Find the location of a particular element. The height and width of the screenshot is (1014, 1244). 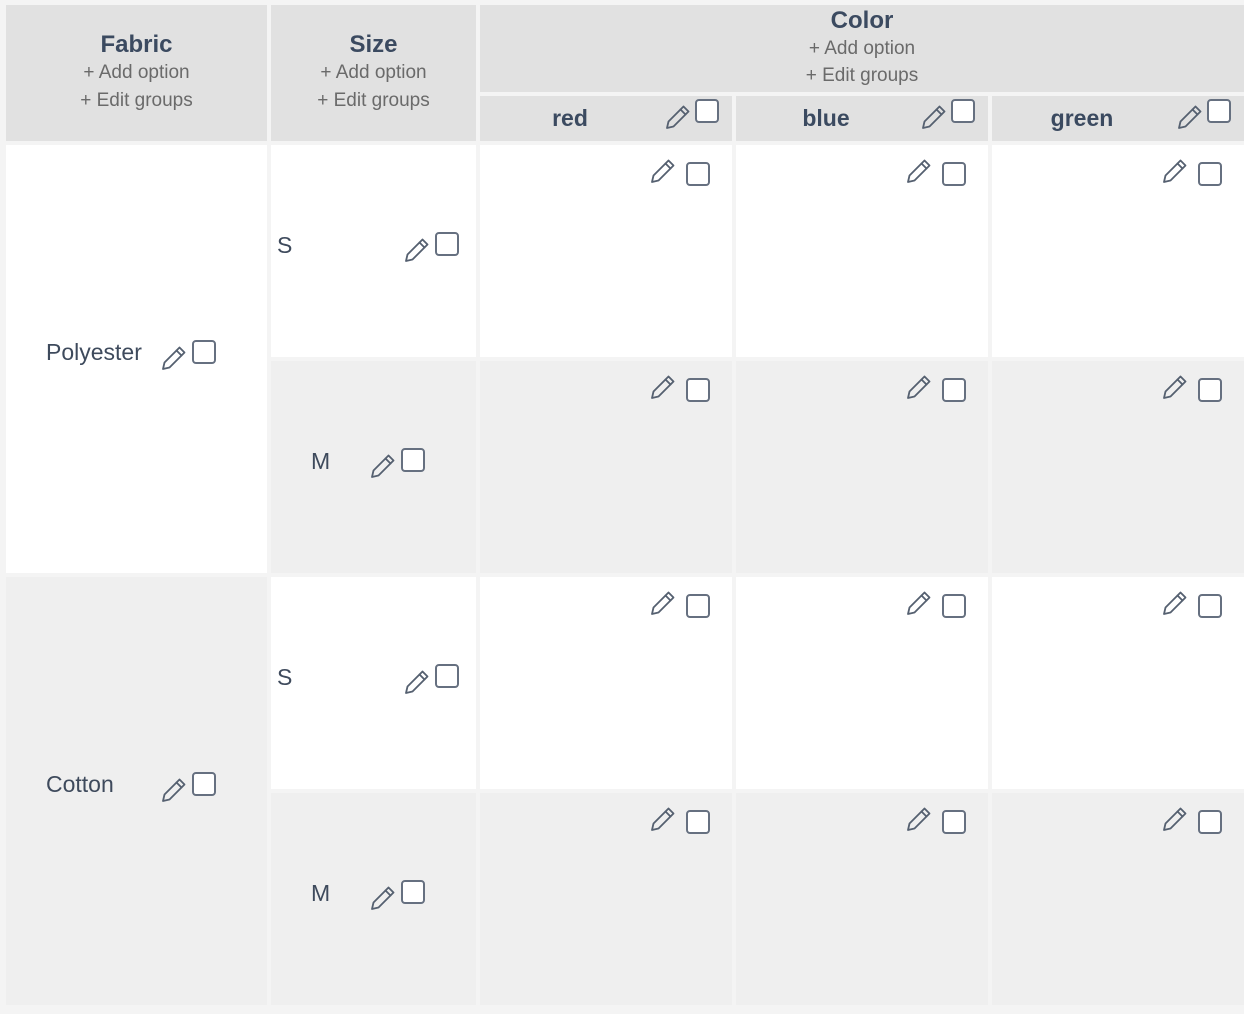

size-add-option-link: + Add option is located at coordinates (373, 73).